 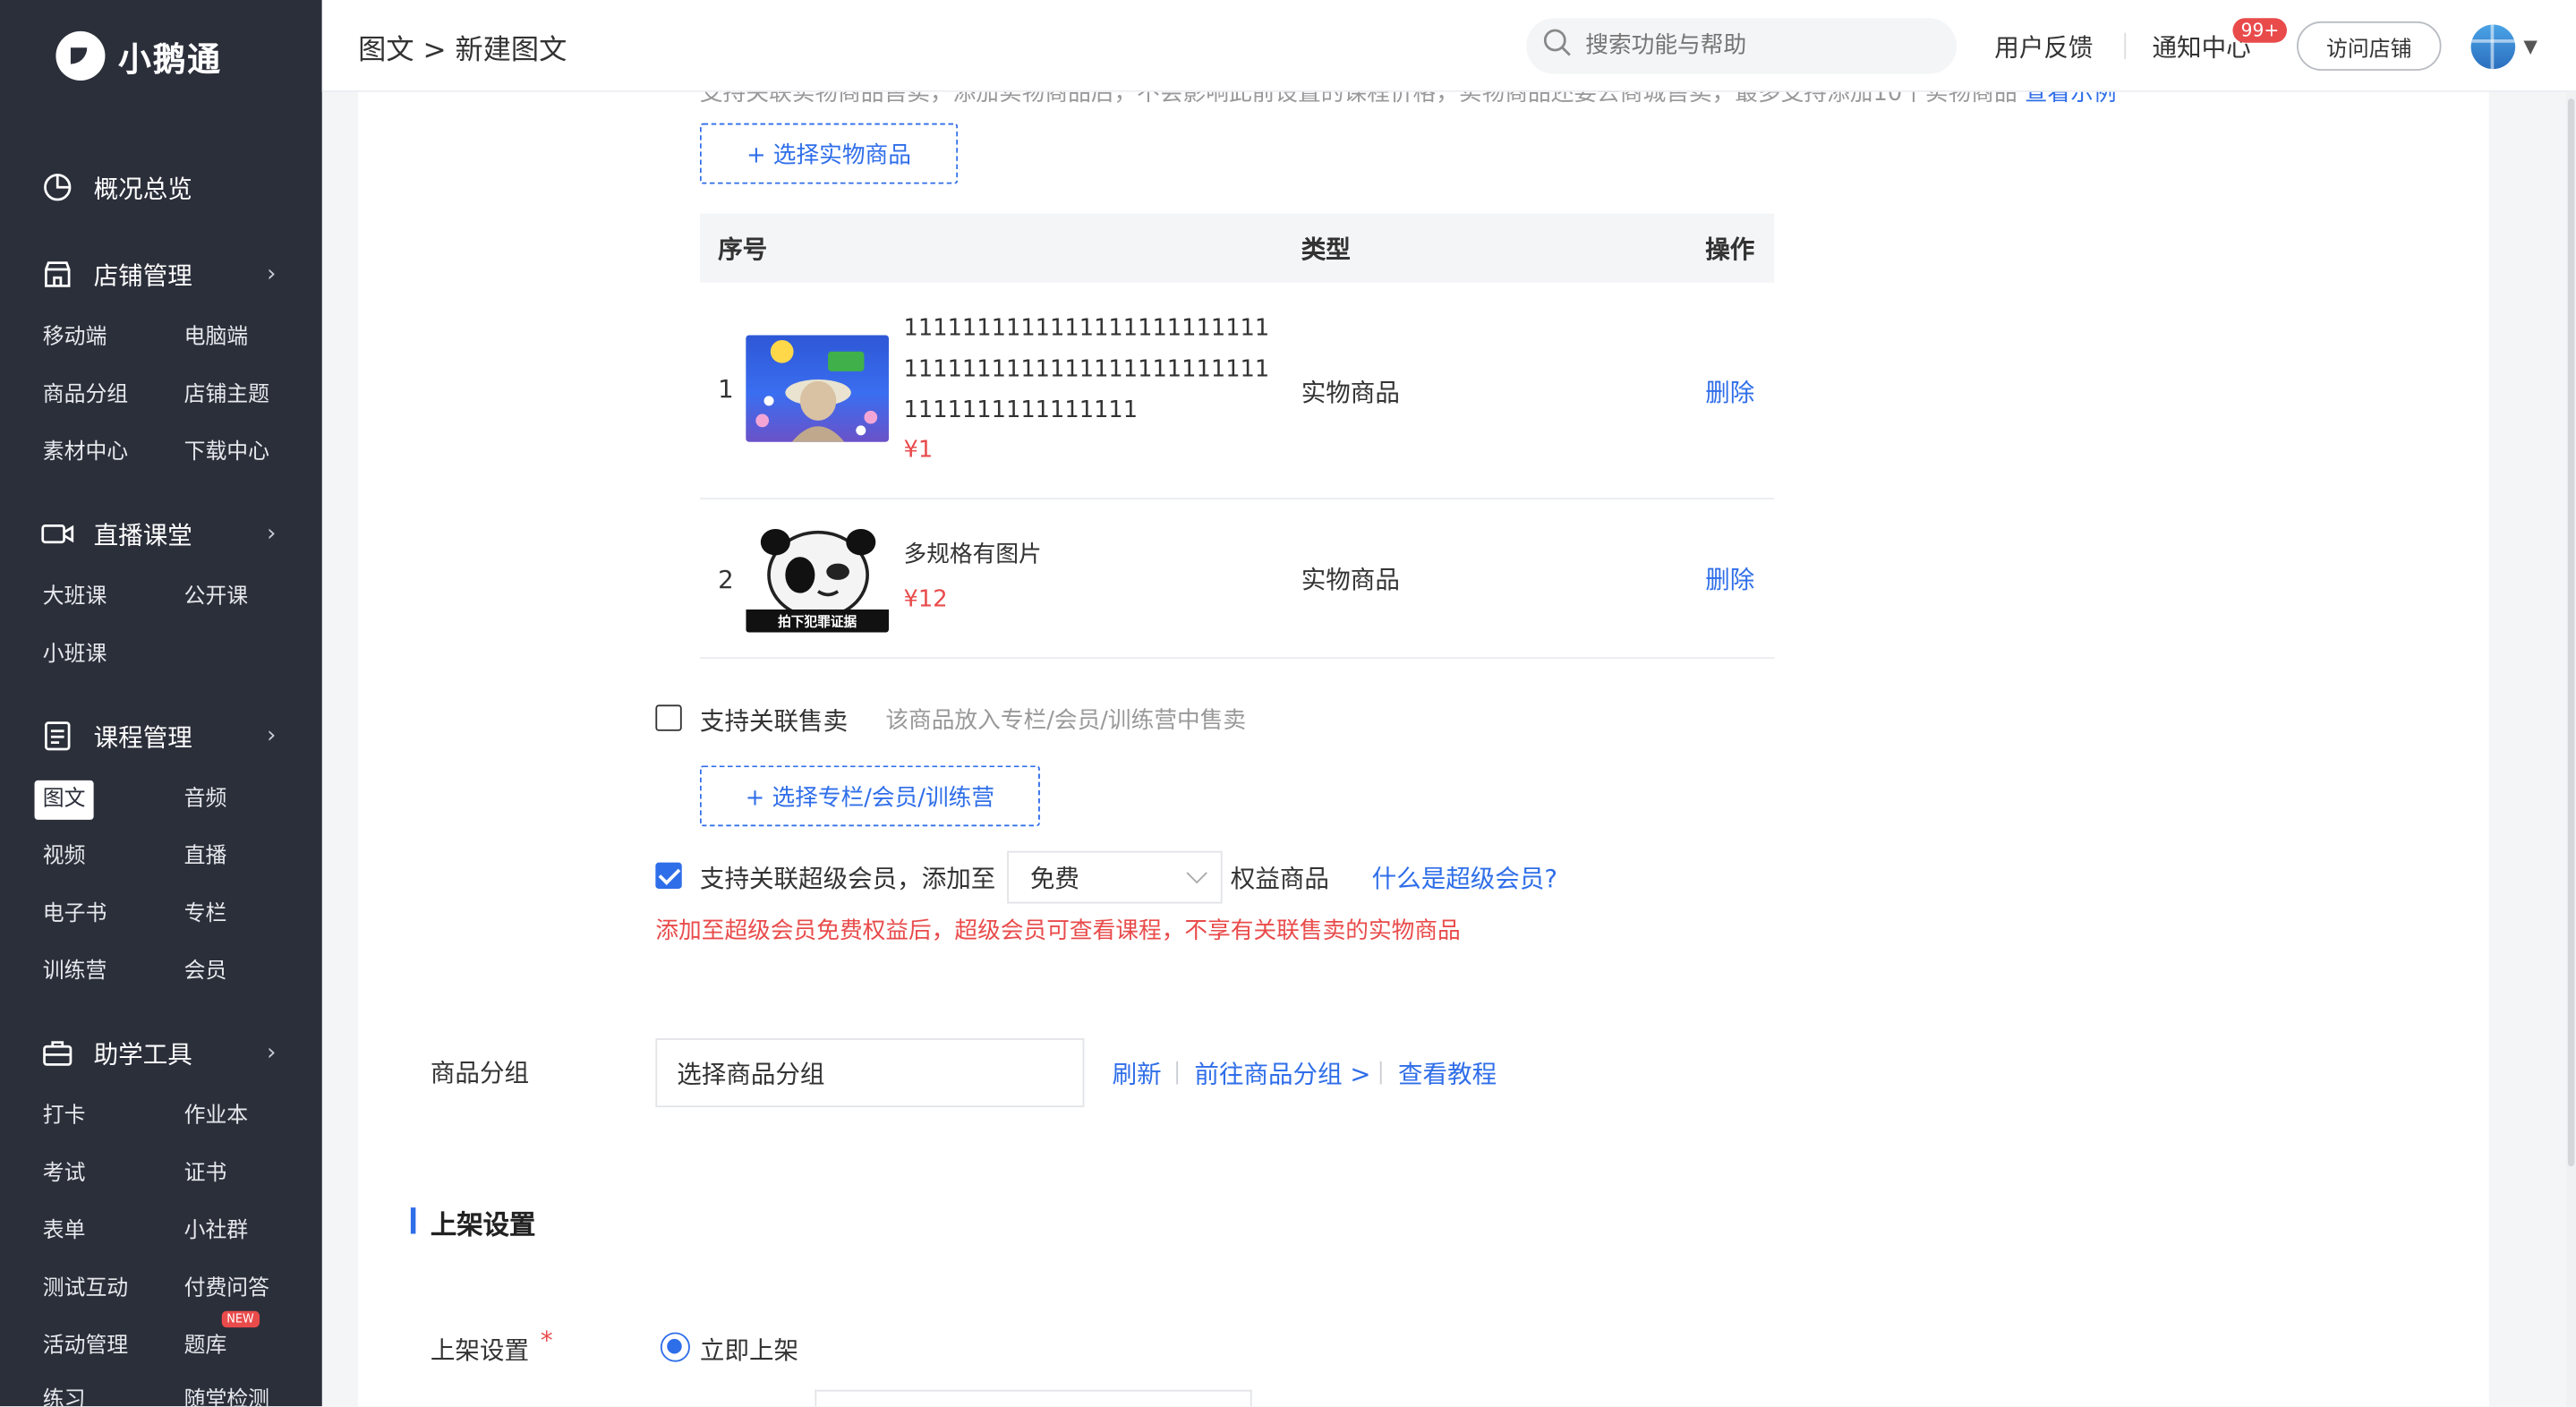 I want to click on sidebar-item-courses: 课程管理 ›, so click(x=161, y=736).